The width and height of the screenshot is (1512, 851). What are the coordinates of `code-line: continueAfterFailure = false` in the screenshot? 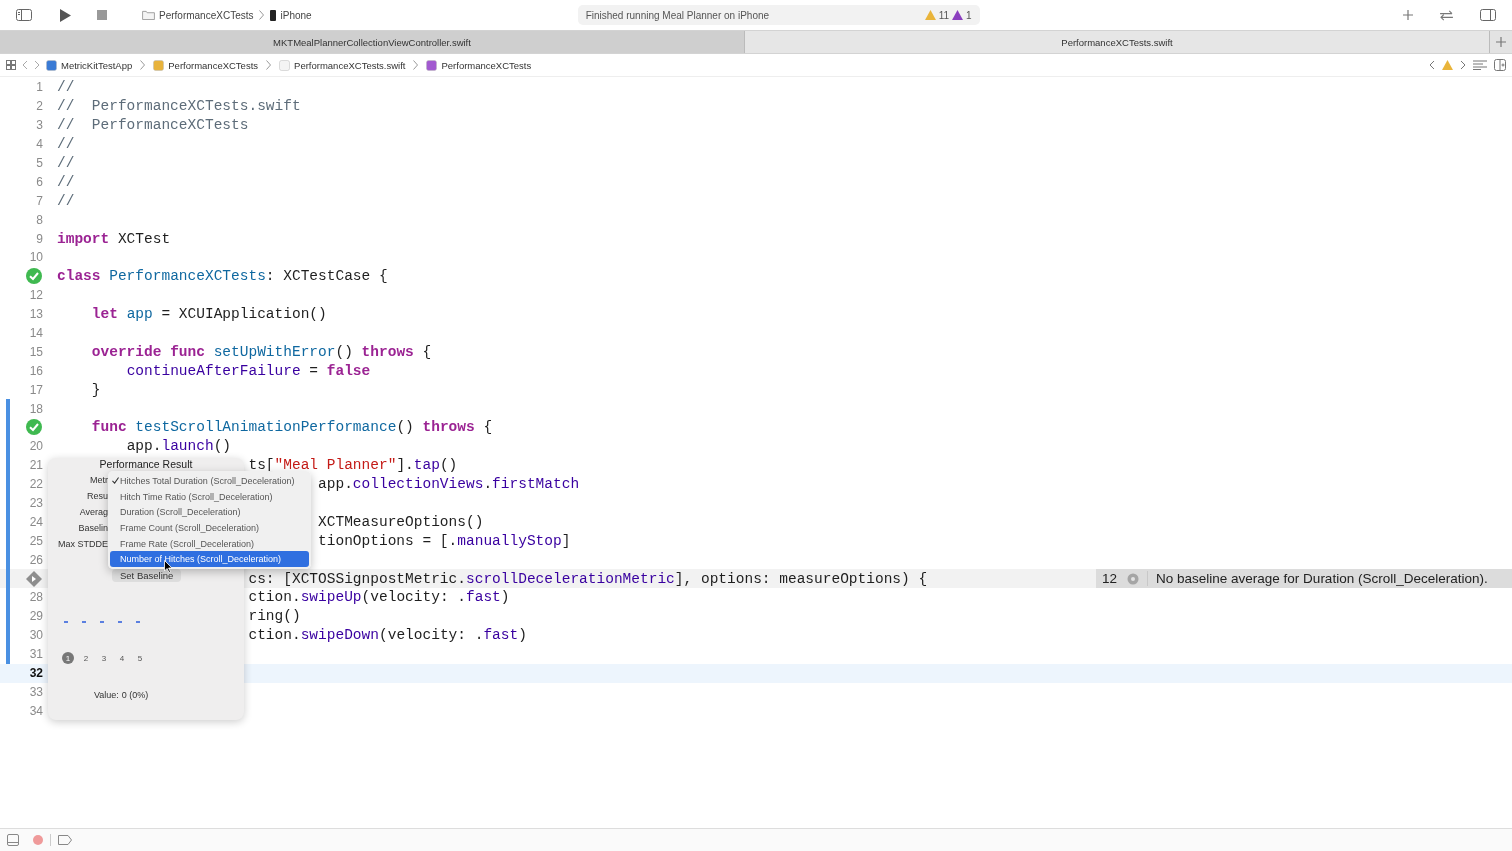 It's located at (248, 370).